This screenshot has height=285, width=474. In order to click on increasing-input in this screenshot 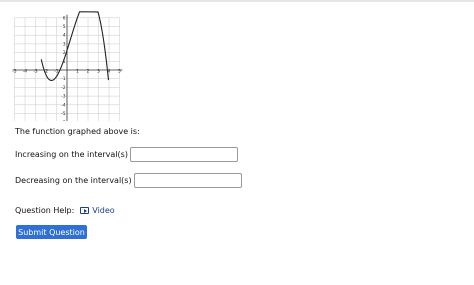, I will do `click(183, 154)`.